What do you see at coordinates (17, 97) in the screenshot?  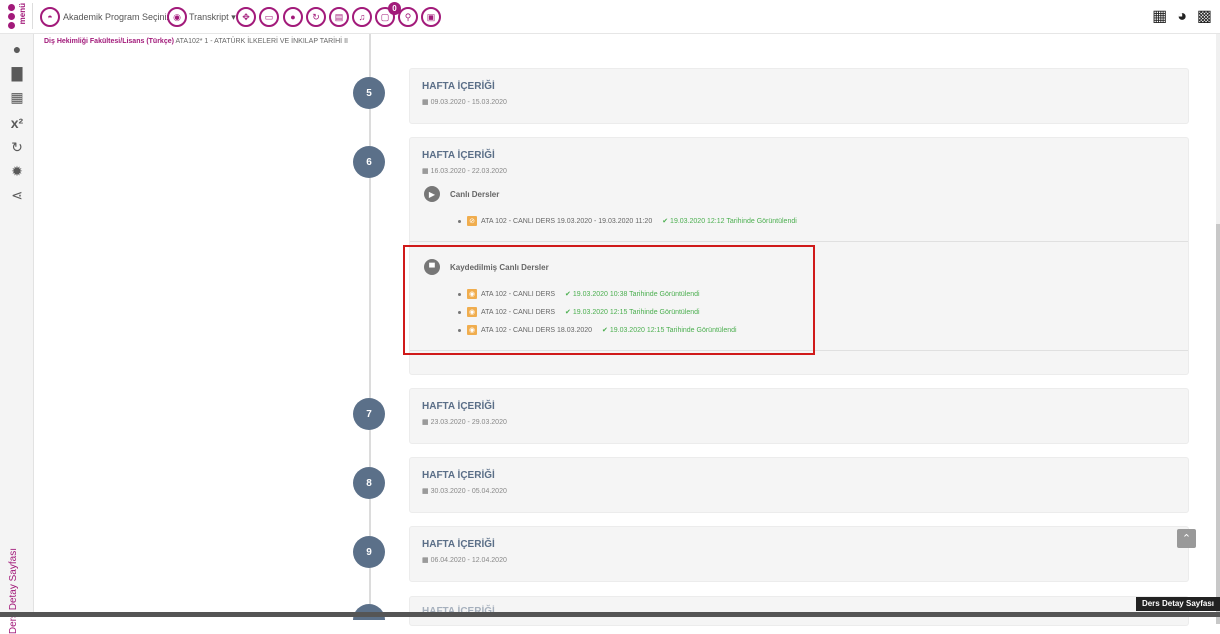 I see `calendar-icon: ▦` at bounding box center [17, 97].